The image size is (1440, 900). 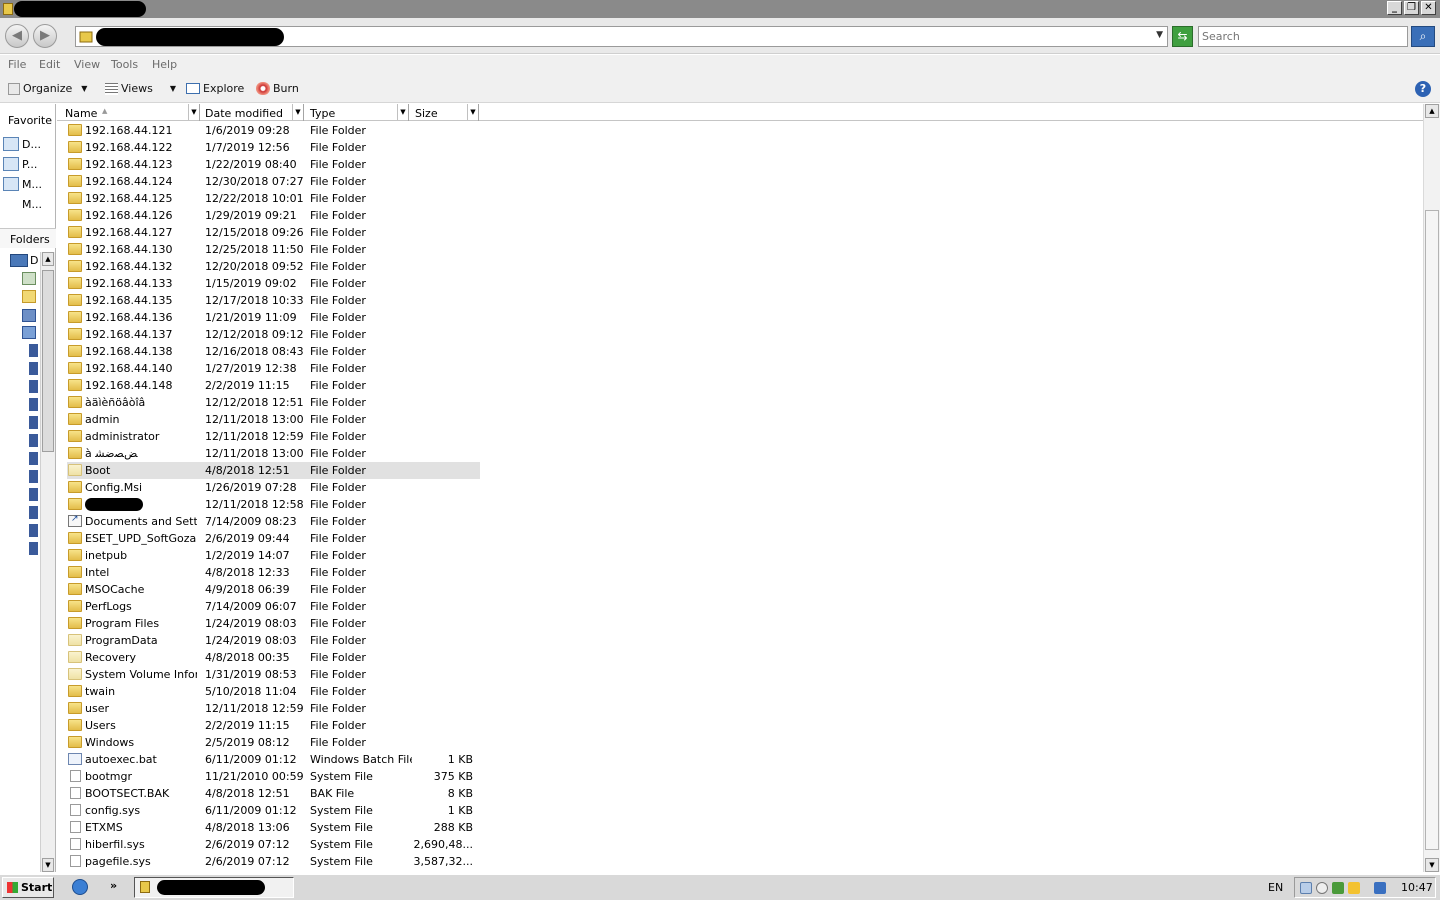 What do you see at coordinates (215, 88) in the screenshot?
I see `explore-button: Explore` at bounding box center [215, 88].